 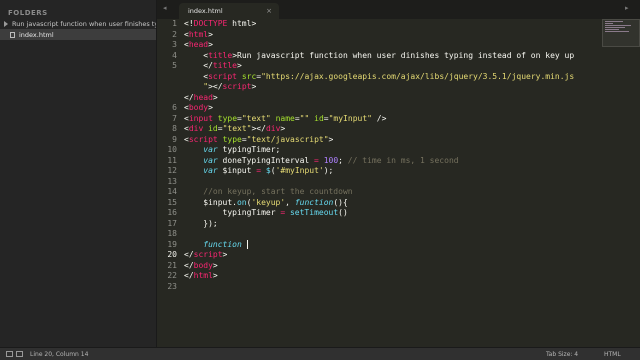 I want to click on code-line: </script>, so click(x=206, y=254).